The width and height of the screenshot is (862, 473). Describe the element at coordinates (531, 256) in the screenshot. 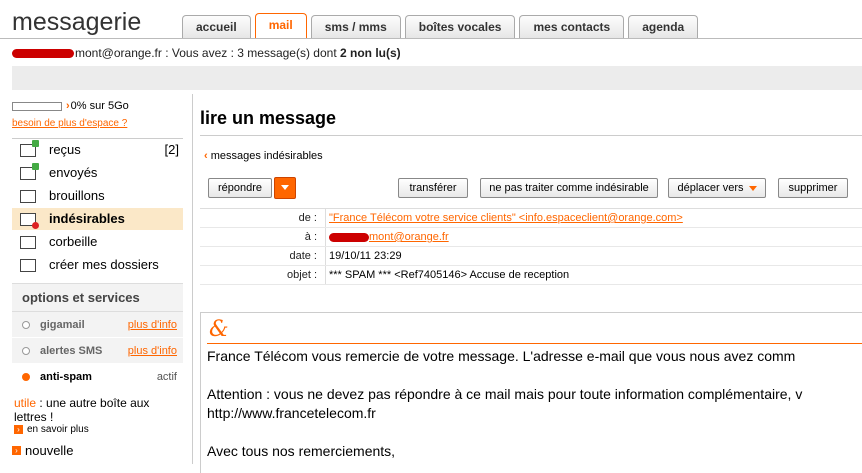

I see `header-date: date : 19/10/11 23:29` at that location.